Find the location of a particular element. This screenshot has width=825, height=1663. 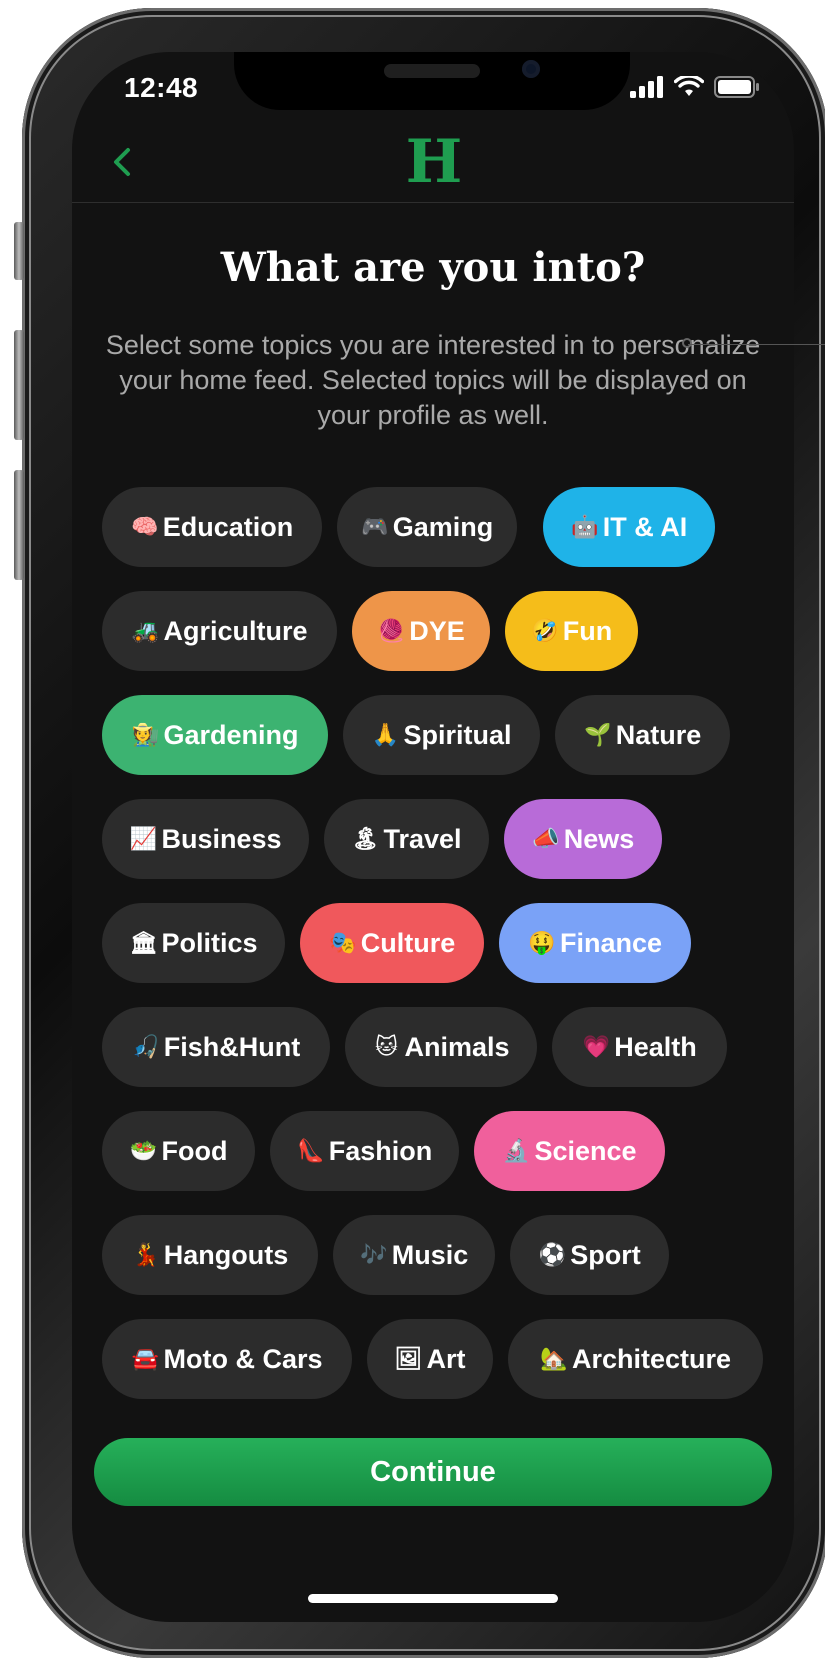

topic-chip-travel: 🏝 Travel is located at coordinates (406, 839).